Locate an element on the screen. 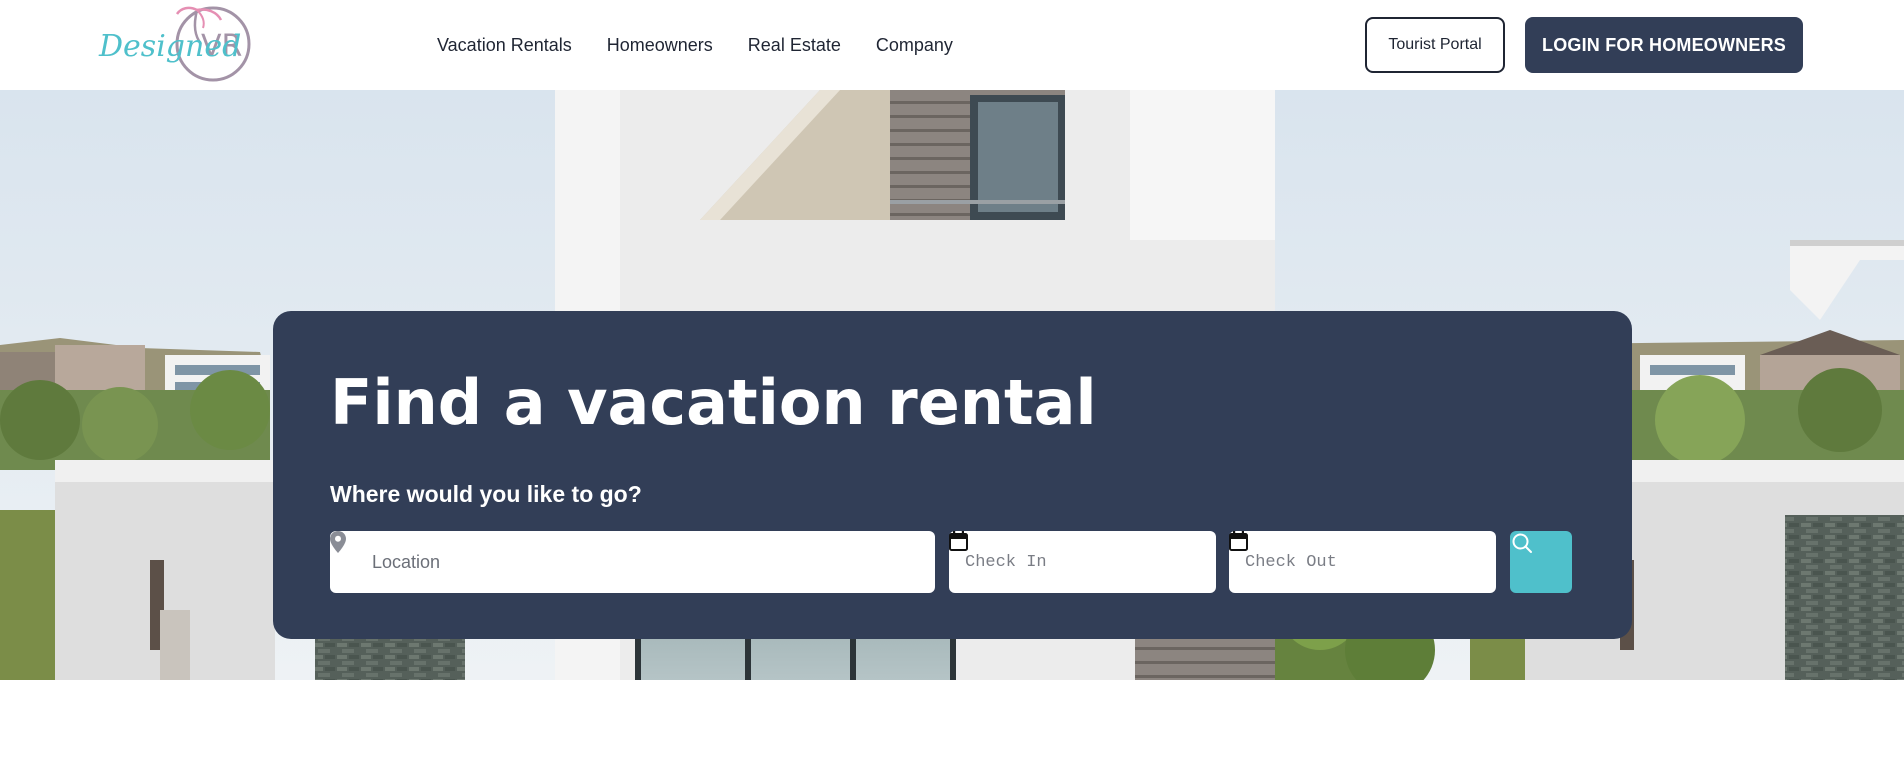 Image resolution: width=1904 pixels, height=769 pixels. check-out-input is located at coordinates (1343, 562).